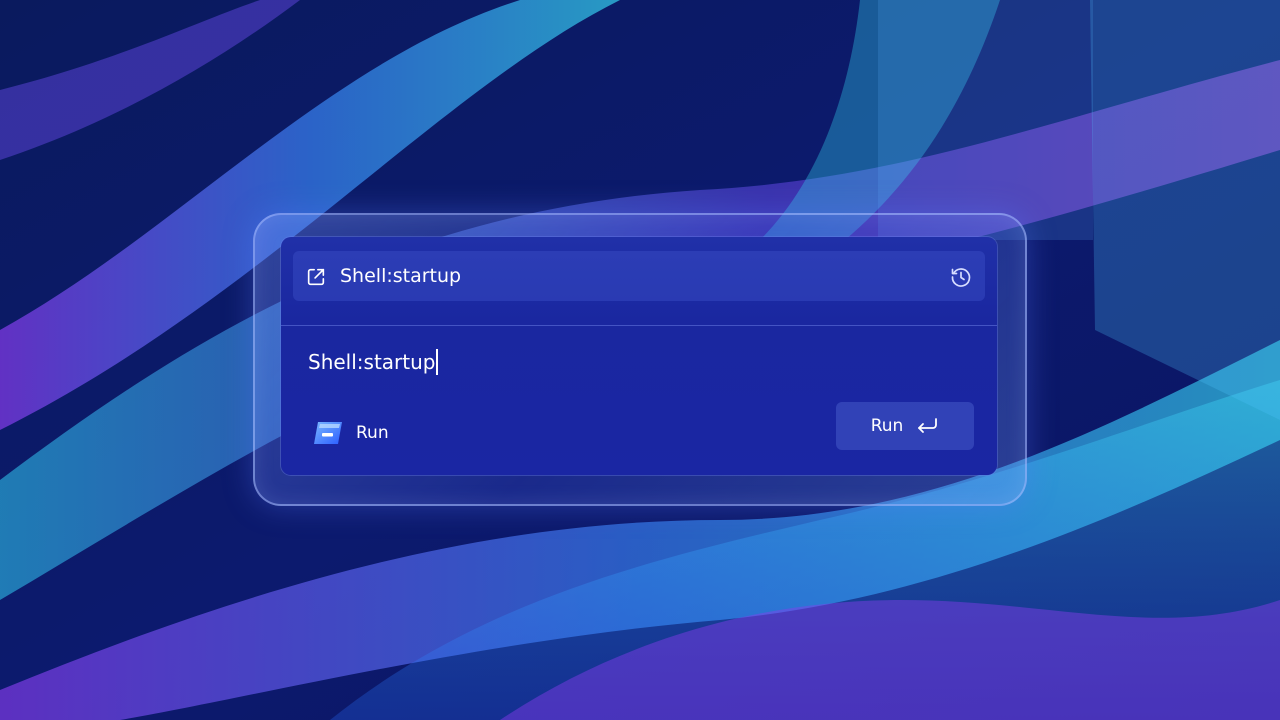 This screenshot has width=1280, height=720. I want to click on command-input: Shell:startup, so click(373, 362).